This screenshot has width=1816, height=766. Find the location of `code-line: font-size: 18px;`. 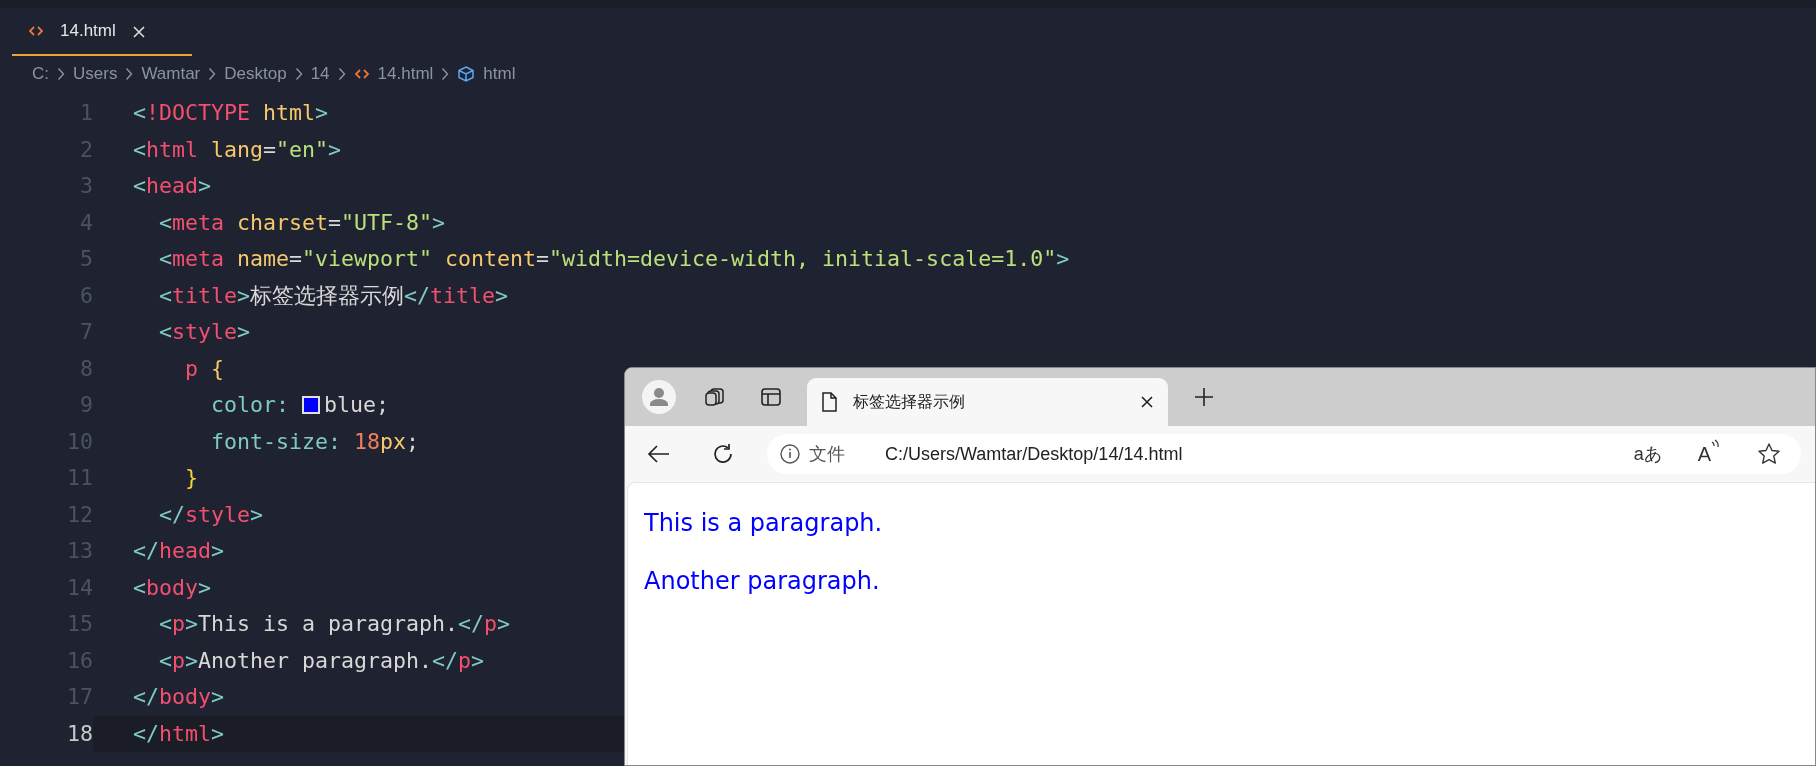

code-line: font-size: 18px; is located at coordinates (315, 441).